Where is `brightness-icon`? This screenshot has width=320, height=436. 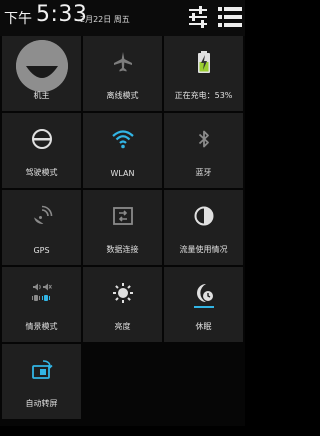 brightness-icon is located at coordinates (122, 293).